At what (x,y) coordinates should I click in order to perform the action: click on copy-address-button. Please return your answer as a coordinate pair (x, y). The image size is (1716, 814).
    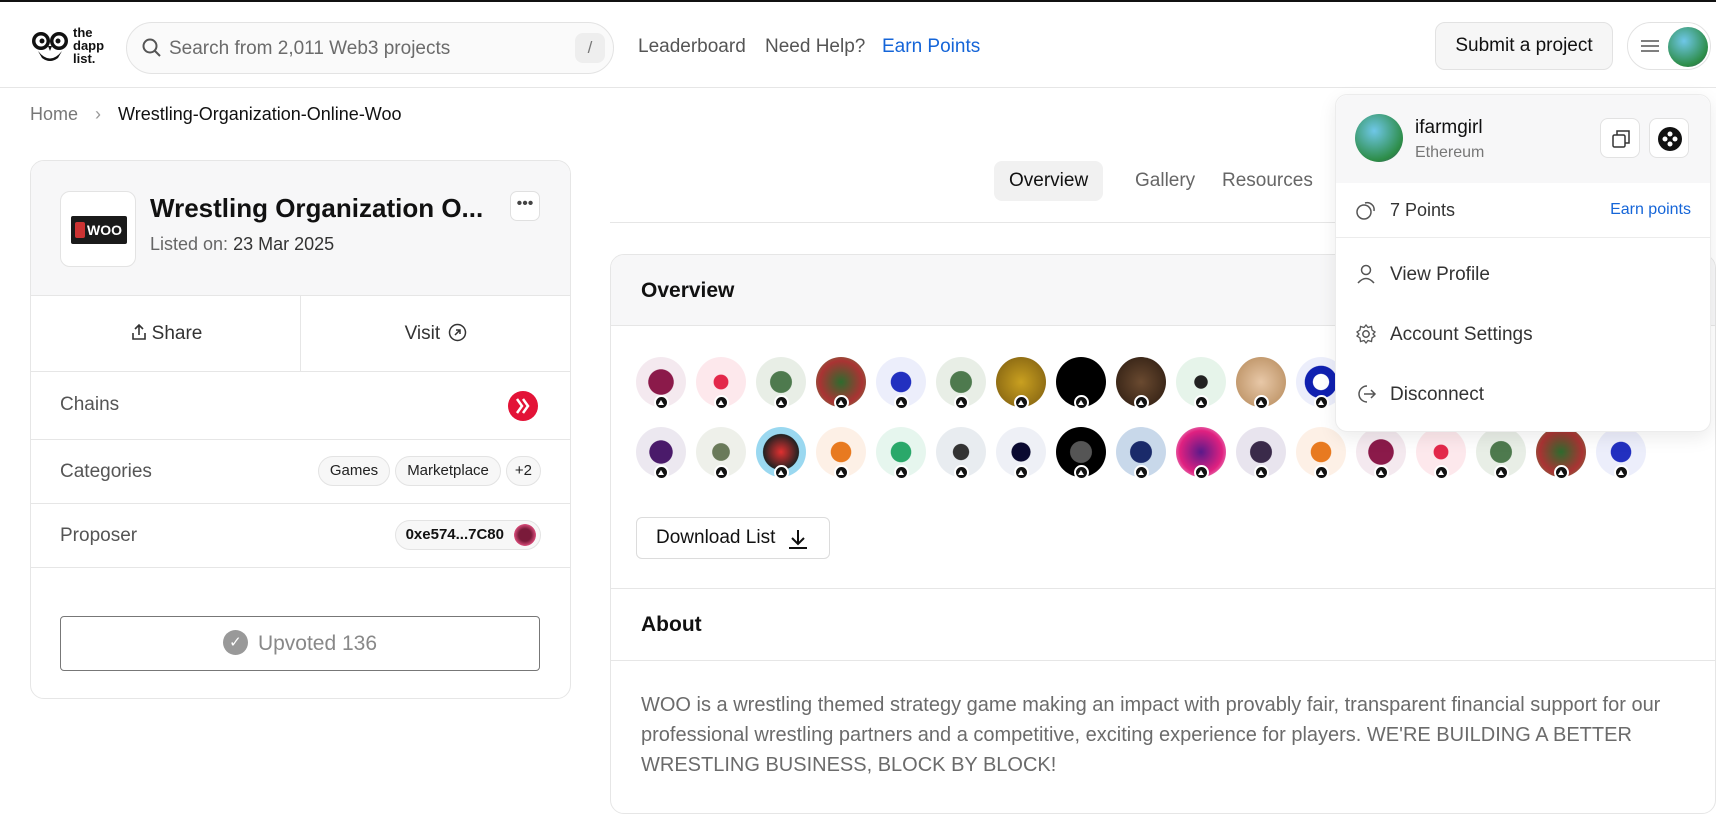
    Looking at the image, I should click on (1620, 138).